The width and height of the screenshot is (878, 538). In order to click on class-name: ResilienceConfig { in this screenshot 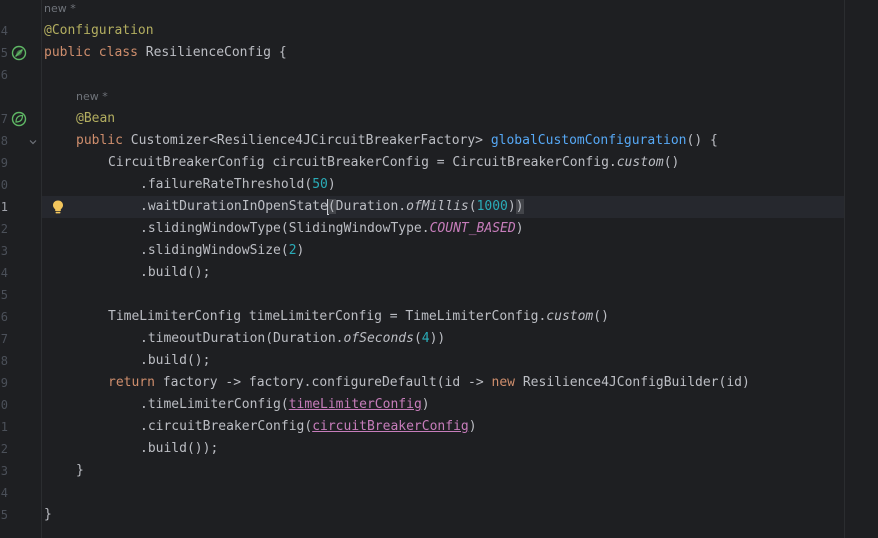, I will do `click(216, 52)`.